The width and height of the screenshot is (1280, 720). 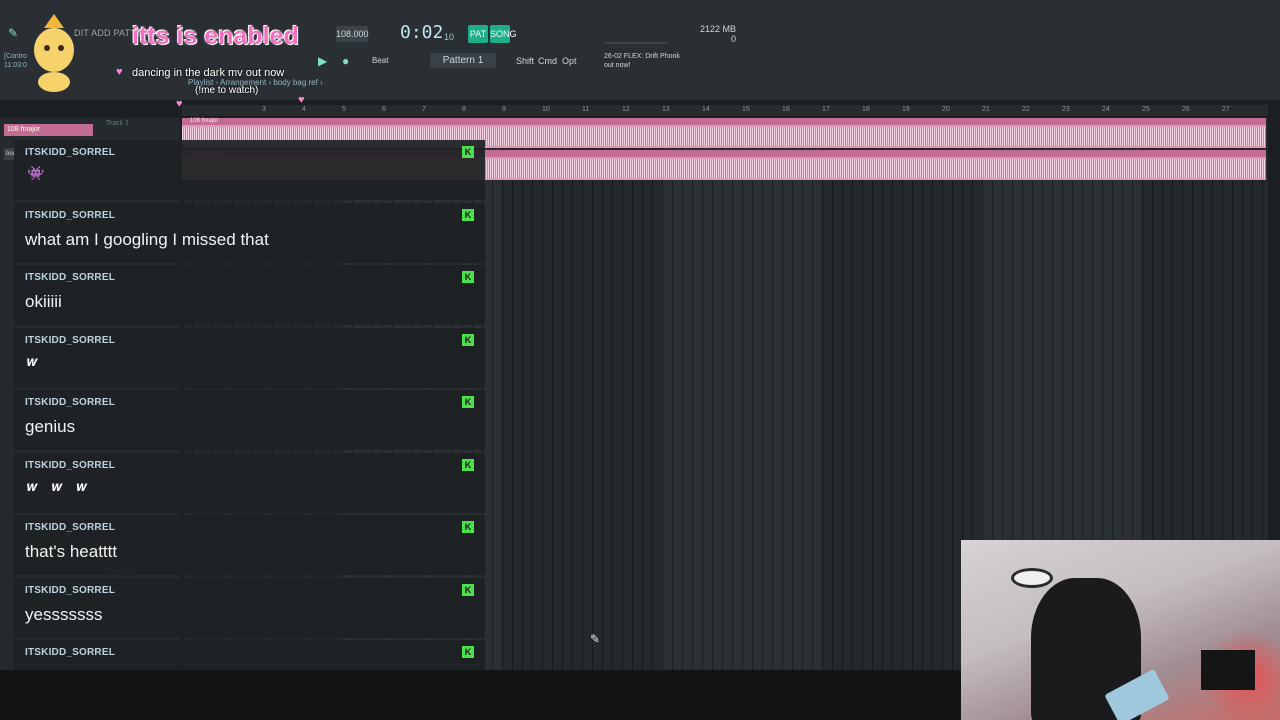 What do you see at coordinates (595, 639) in the screenshot?
I see `cursor-icon: ✎` at bounding box center [595, 639].